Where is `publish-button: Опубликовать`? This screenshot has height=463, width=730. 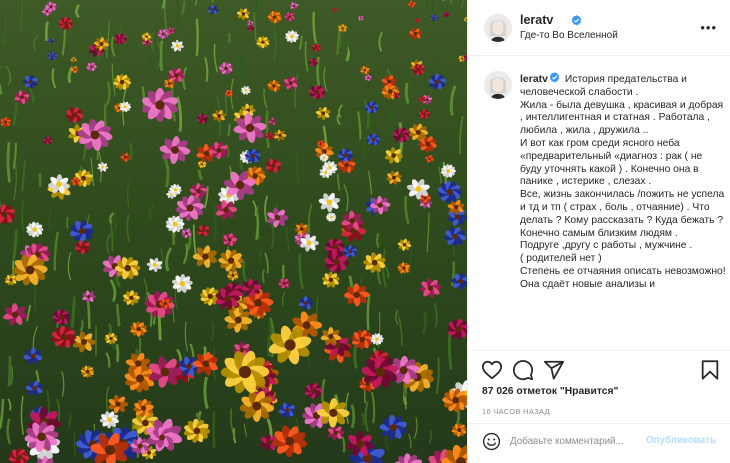
publish-button: Опубликовать is located at coordinates (681, 440).